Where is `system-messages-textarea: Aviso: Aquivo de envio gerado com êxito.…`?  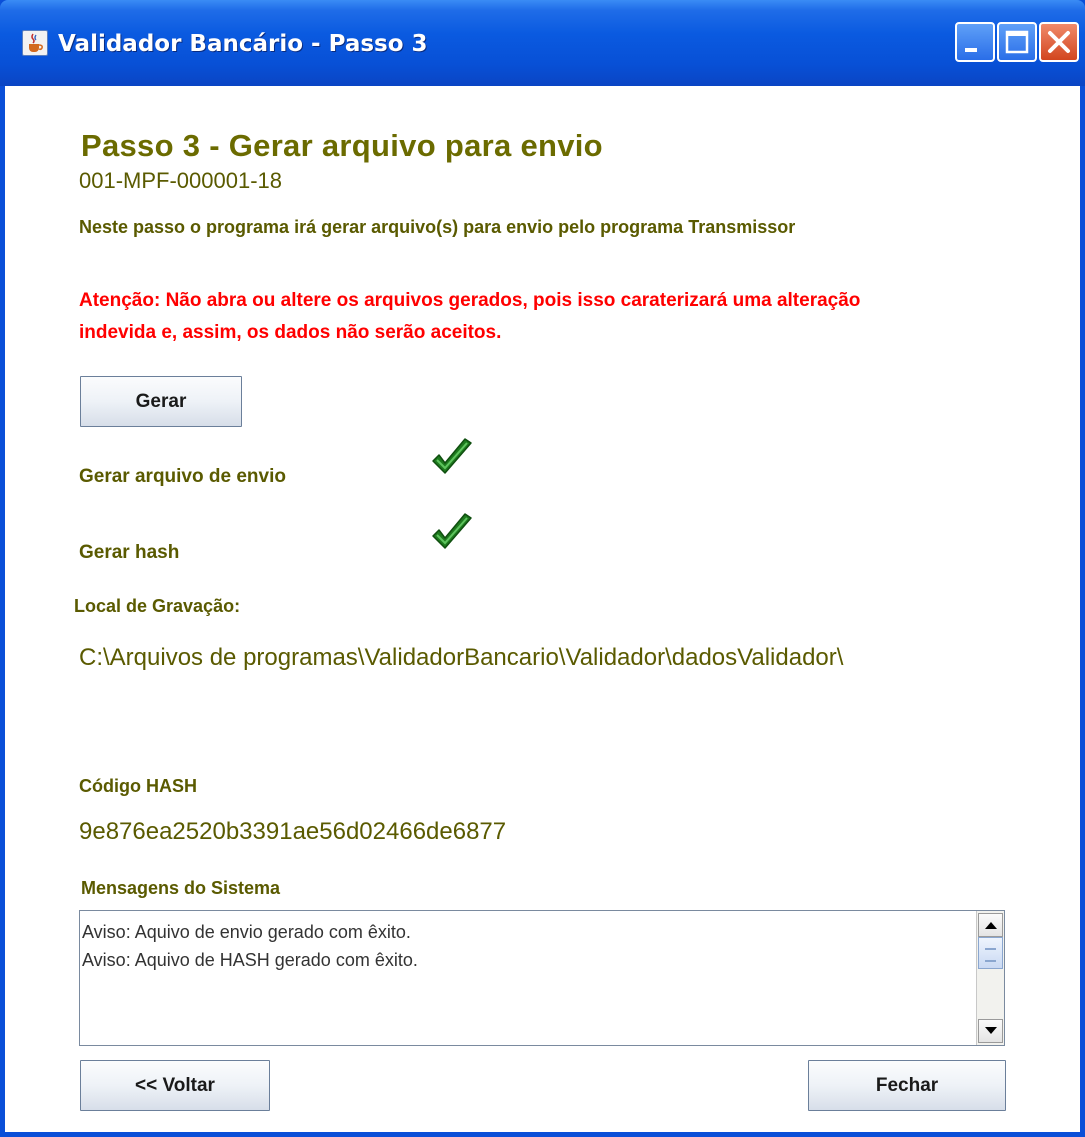 system-messages-textarea: Aviso: Aquivo de envio gerado com êxito.… is located at coordinates (542, 978).